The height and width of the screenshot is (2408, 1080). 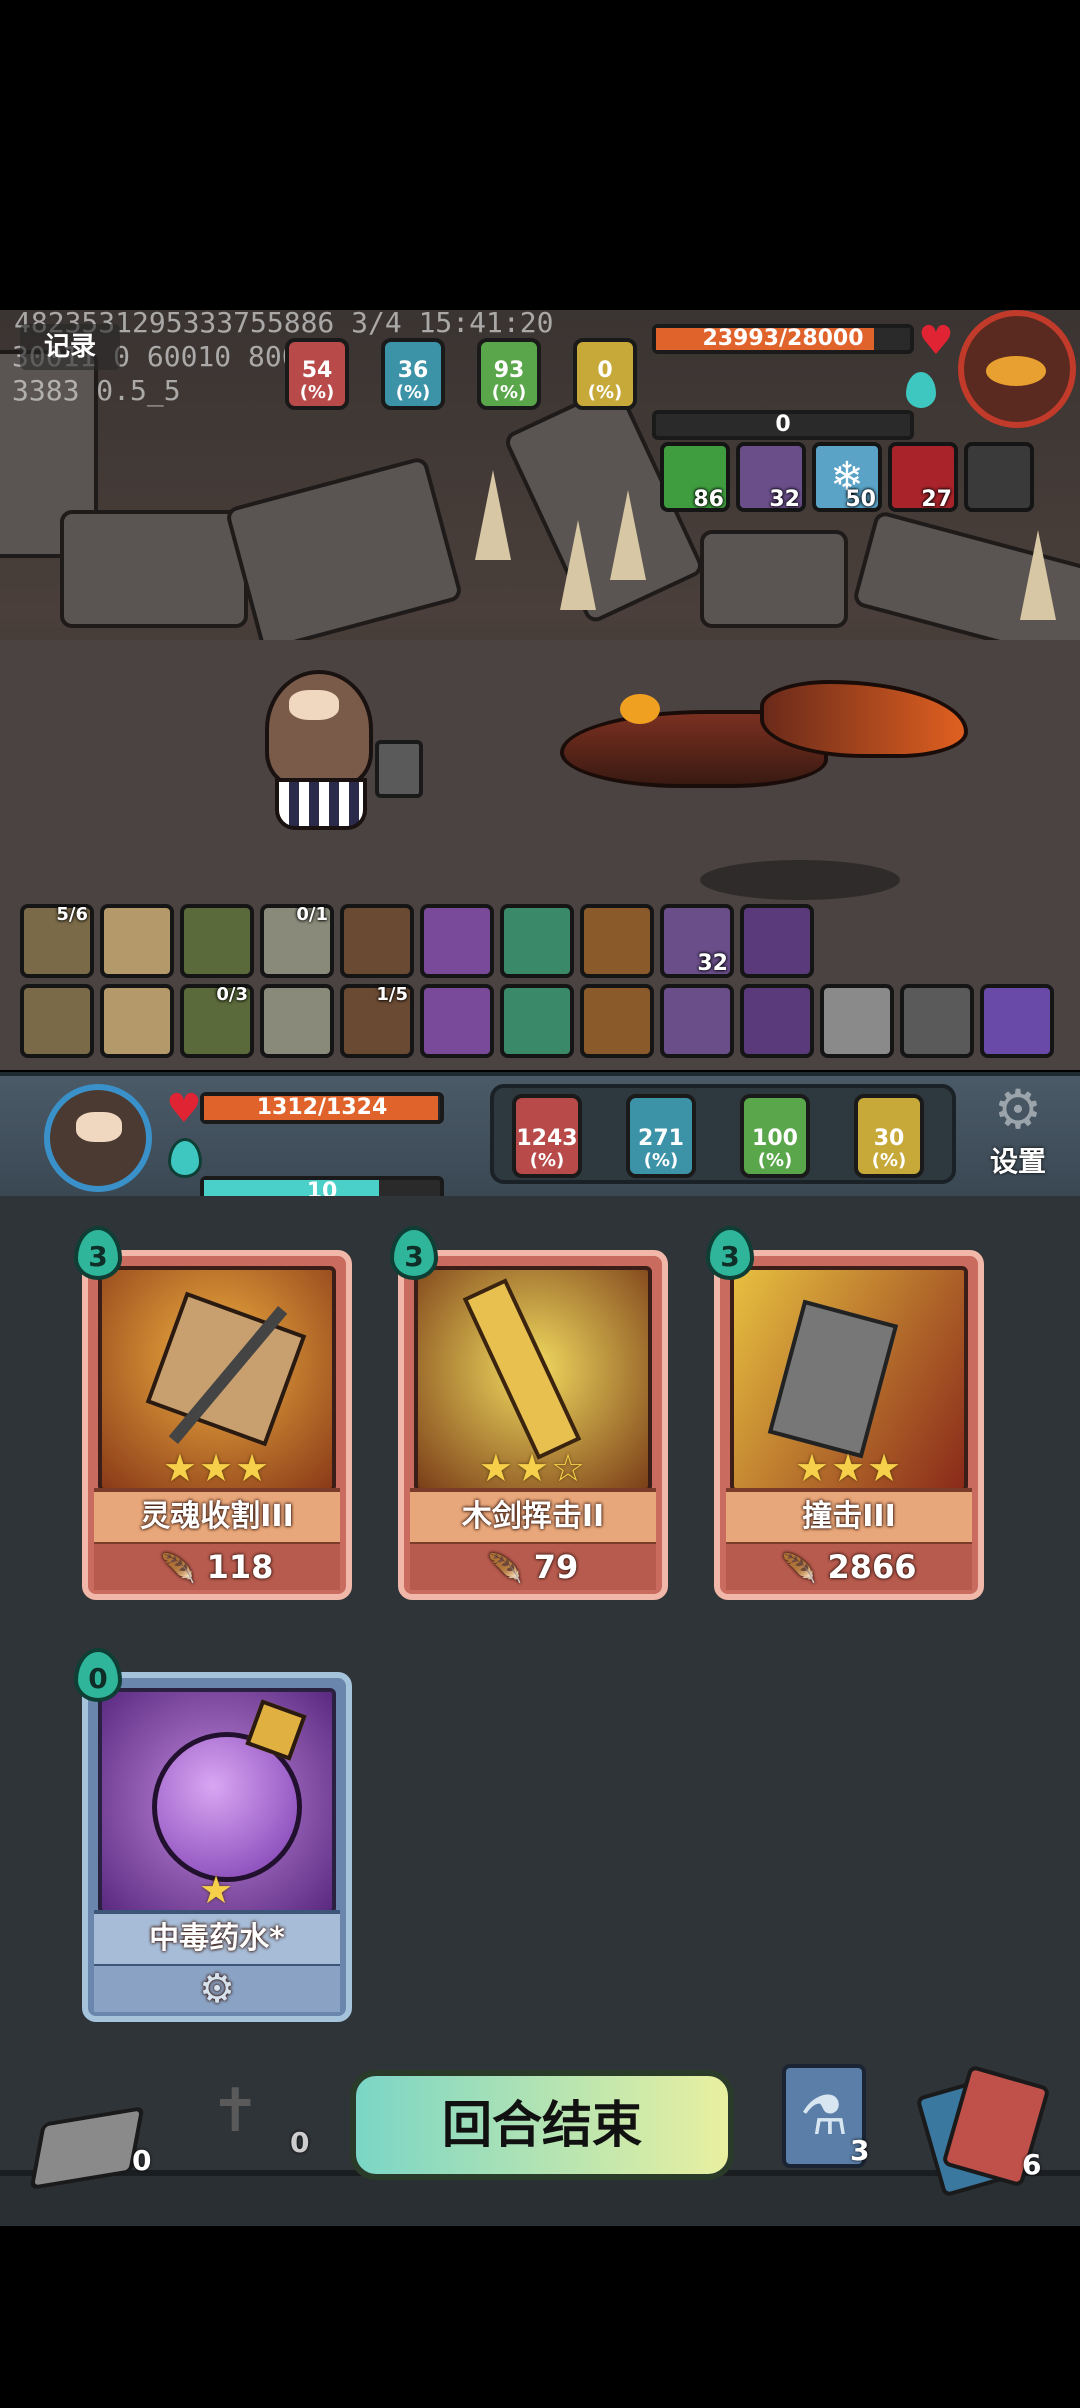 I want to click on bear-trap-icon, so click(x=137, y=1021).